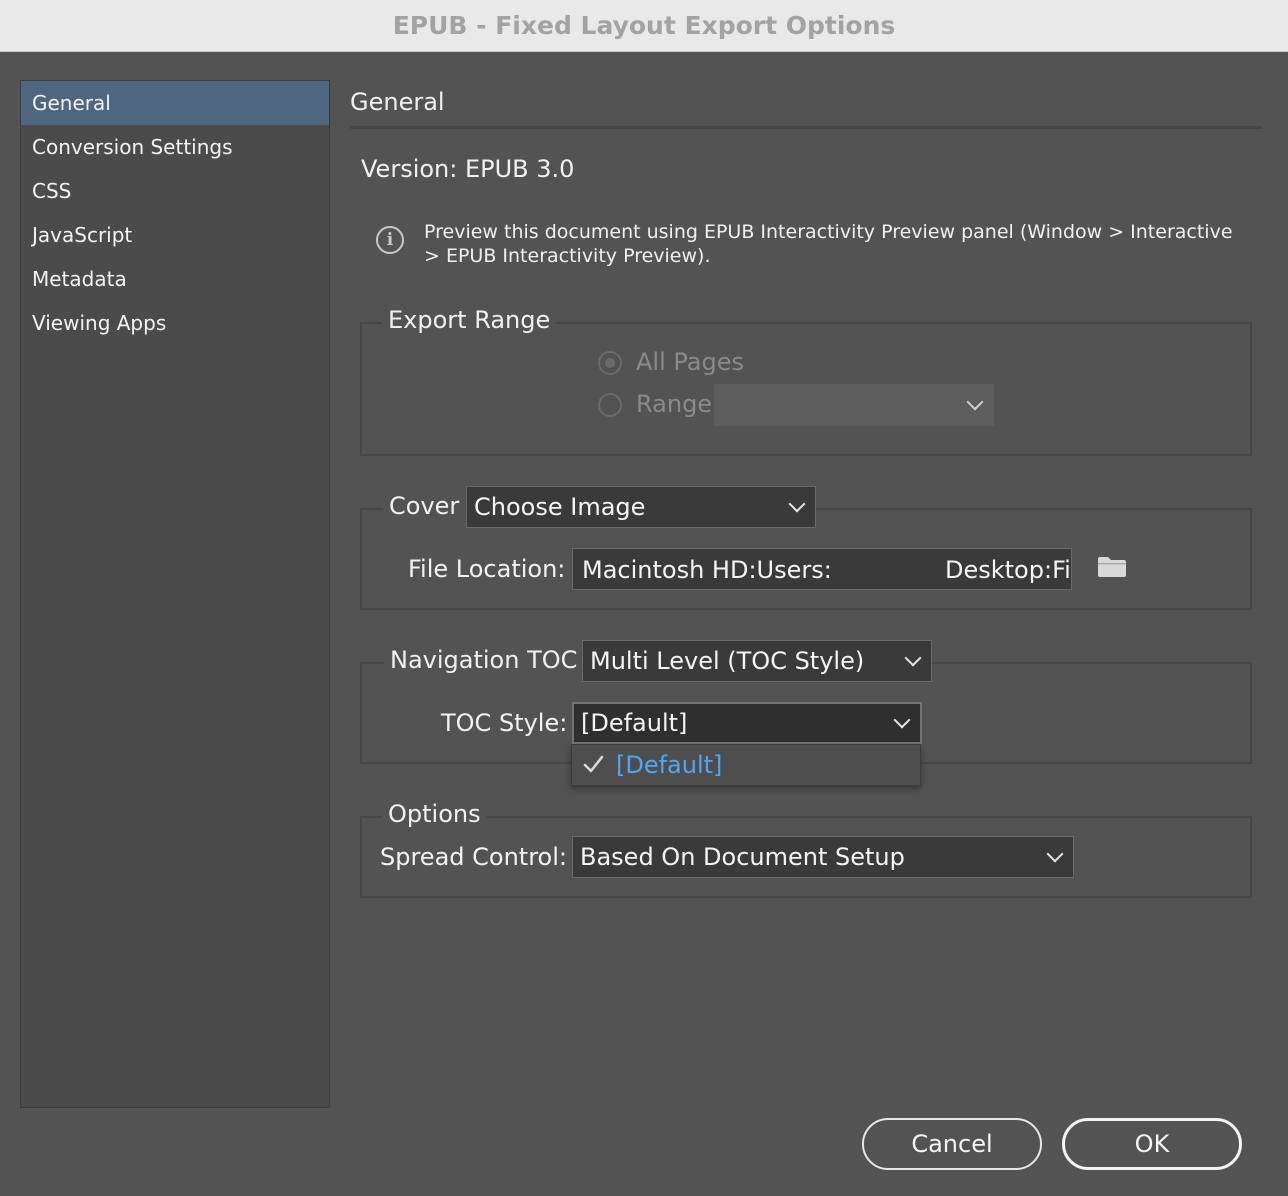  What do you see at coordinates (634, 723) in the screenshot?
I see `toc-style-value: [Default]` at bounding box center [634, 723].